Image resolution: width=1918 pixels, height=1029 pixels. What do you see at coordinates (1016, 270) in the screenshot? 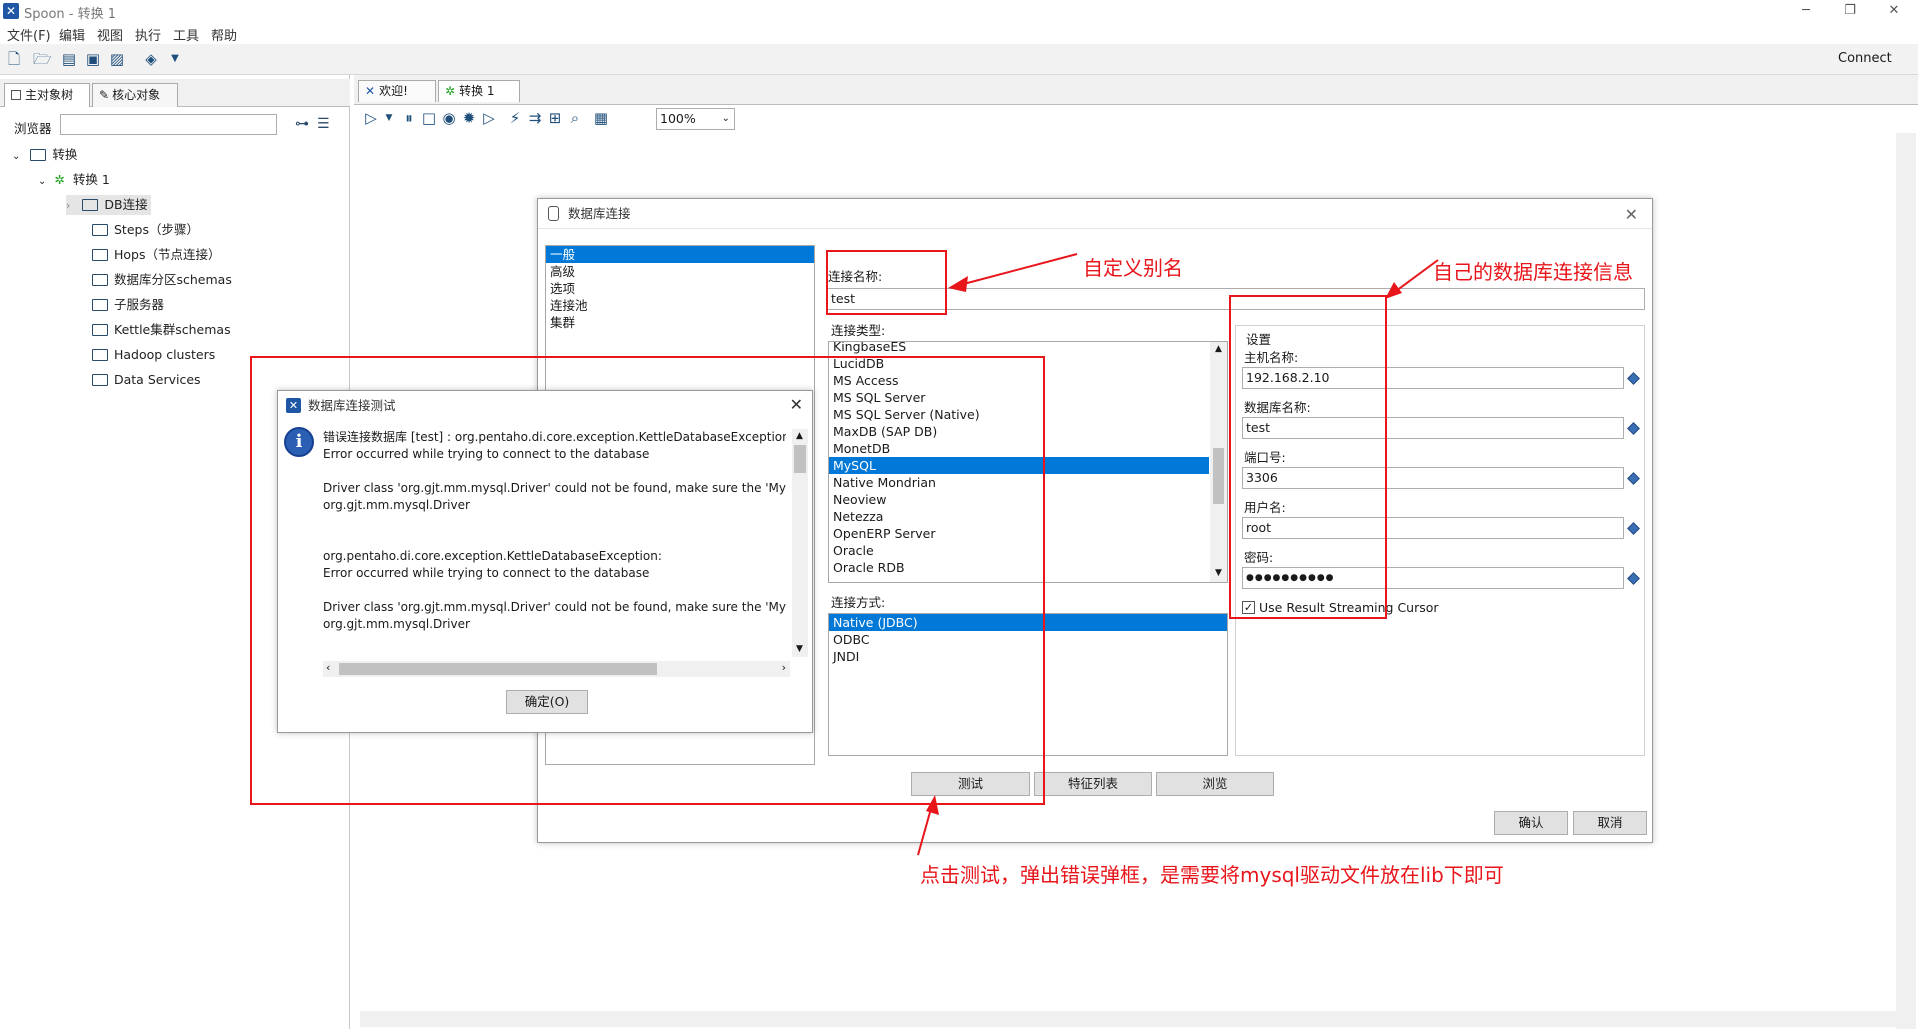
I see `arrow-alias` at bounding box center [1016, 270].